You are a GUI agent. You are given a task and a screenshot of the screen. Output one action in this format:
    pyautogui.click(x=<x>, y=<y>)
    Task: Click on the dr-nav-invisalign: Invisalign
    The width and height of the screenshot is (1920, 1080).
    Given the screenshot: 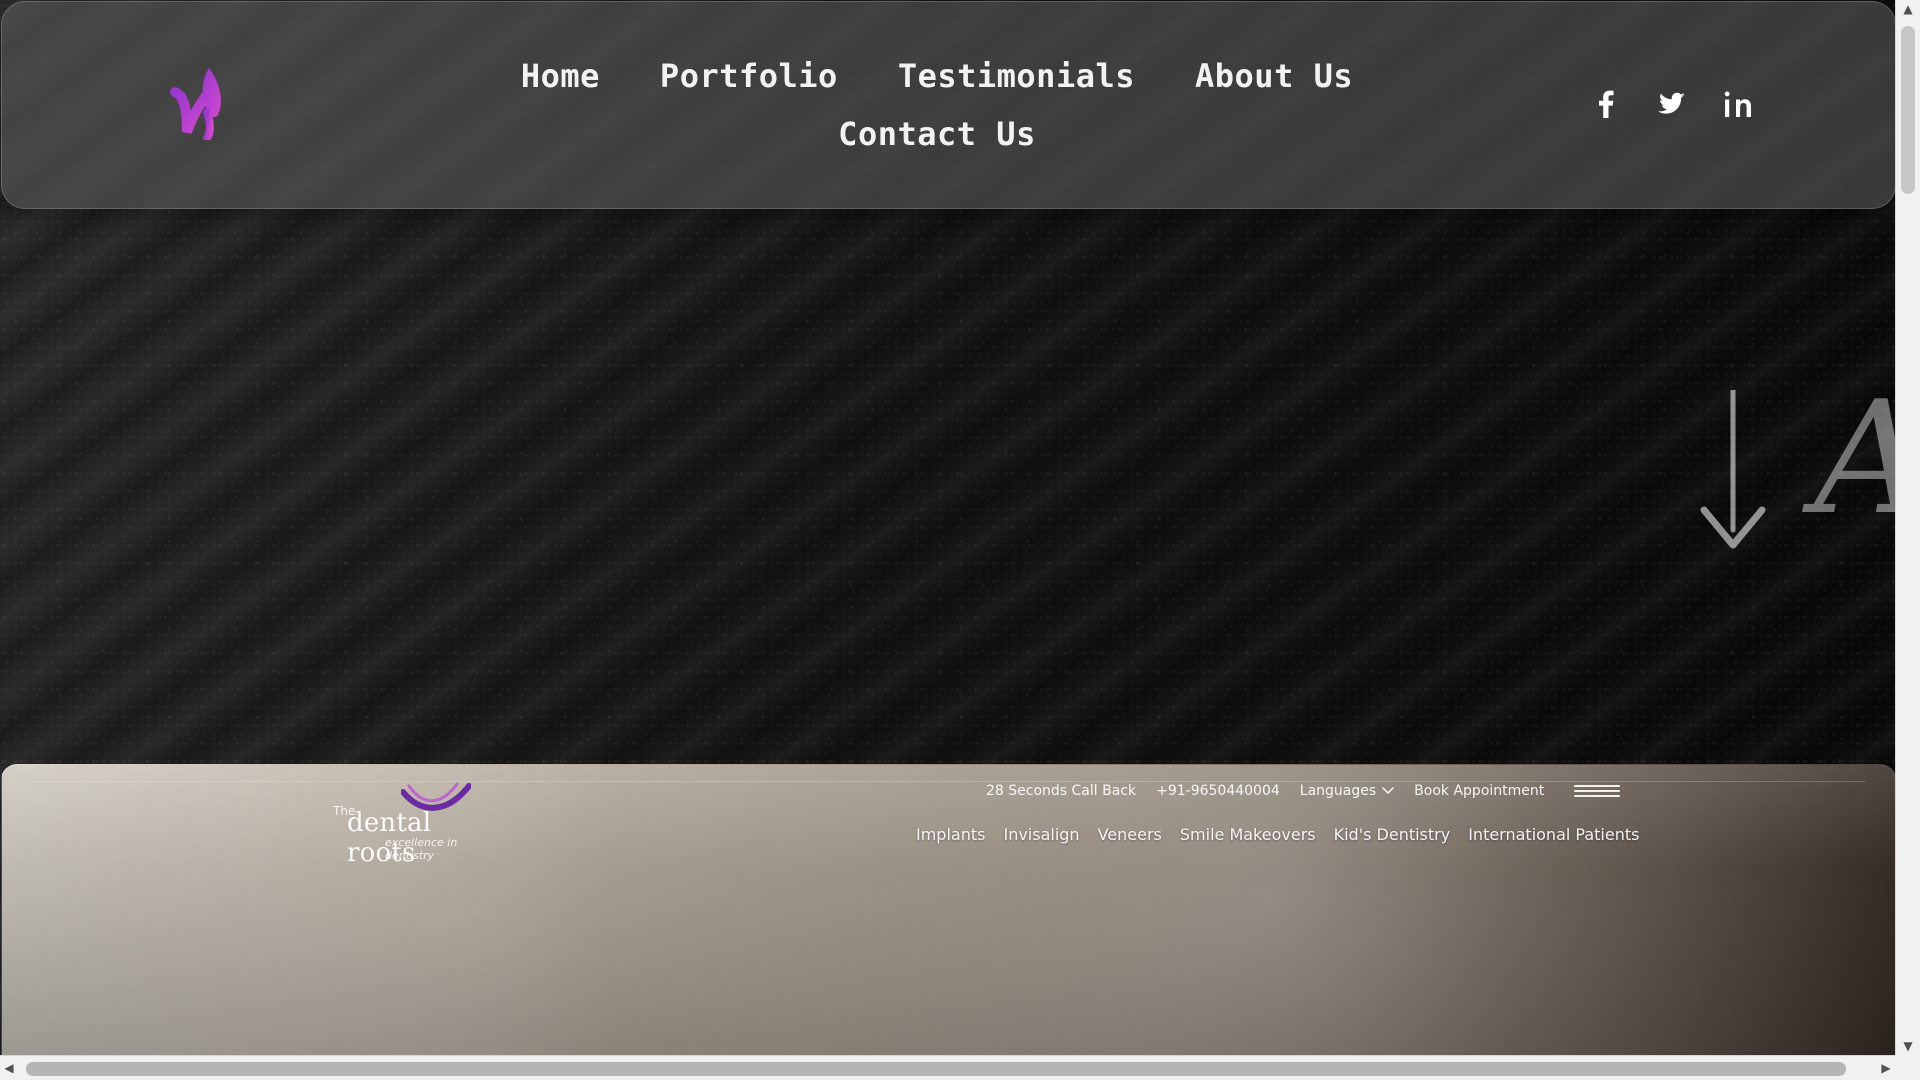 What is the action you would take?
    pyautogui.click(x=1041, y=834)
    